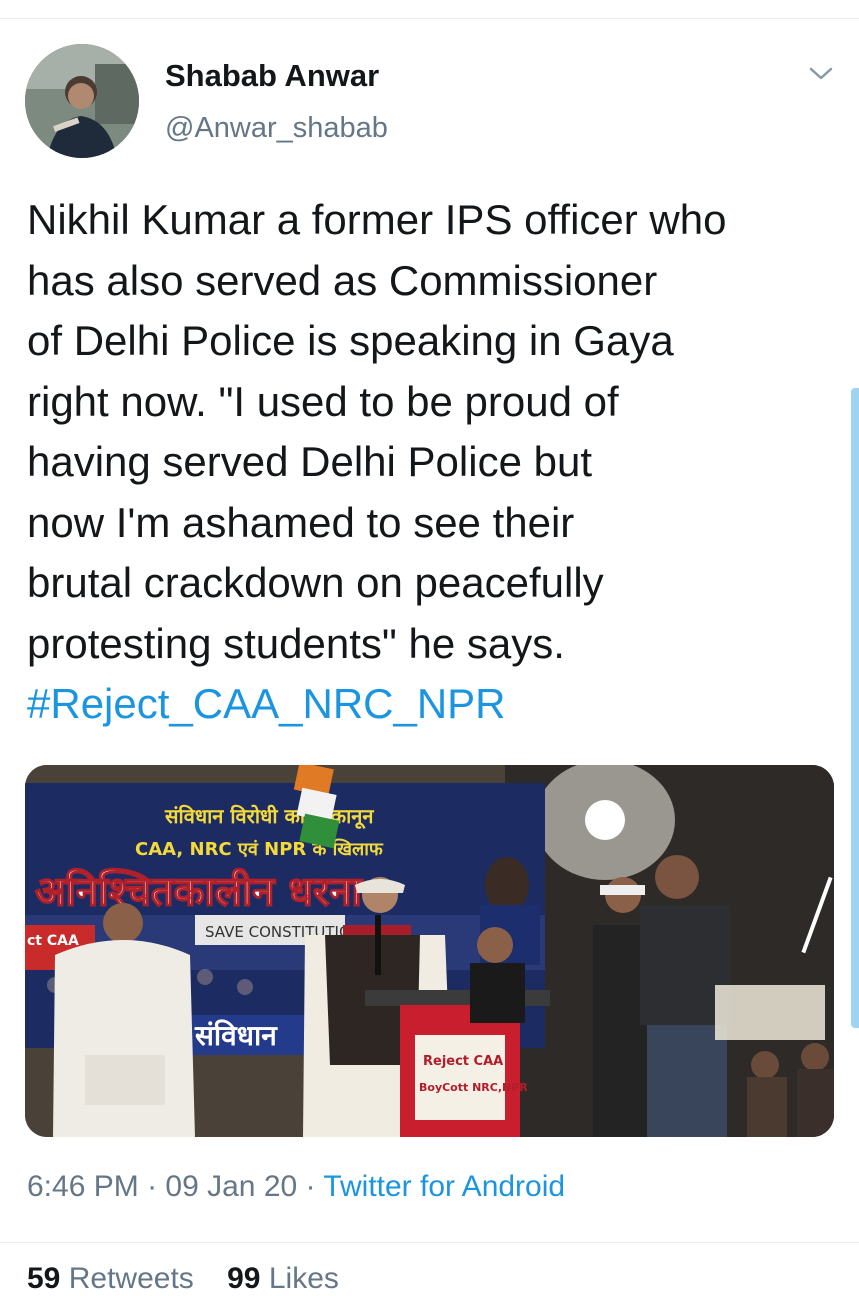 This screenshot has width=859, height=1296. What do you see at coordinates (323, 401) in the screenshot?
I see `tweet-text-line: right now. "I used to be proud of` at bounding box center [323, 401].